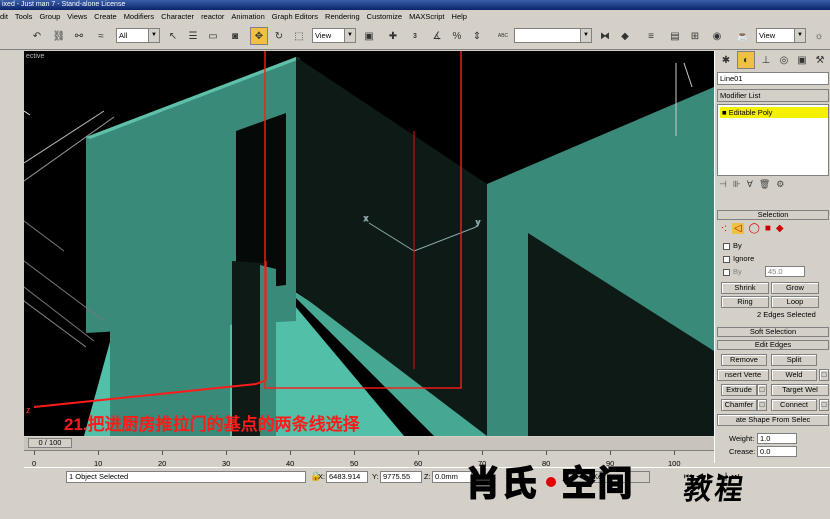 Image resolution: width=830 pixels, height=519 pixels. I want to click on connect-button: Connect, so click(794, 405).